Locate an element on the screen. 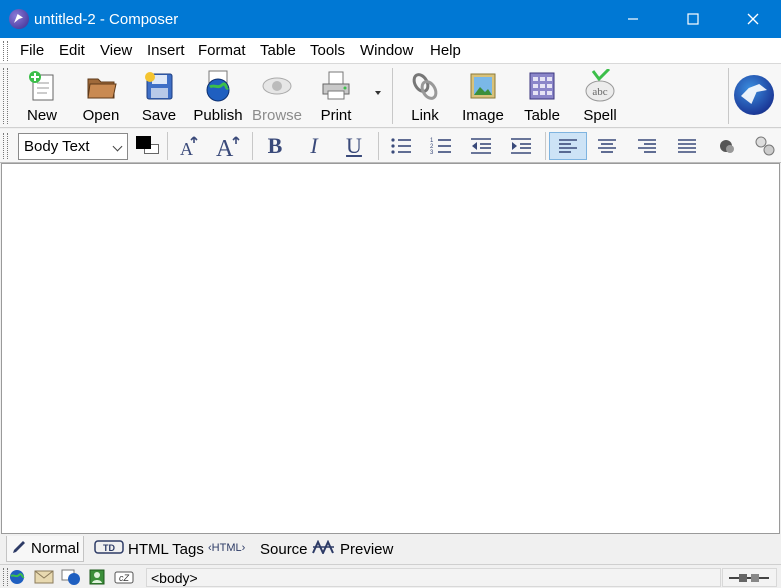 The height and width of the screenshot is (588, 781). bold-button: B is located at coordinates (275, 146).